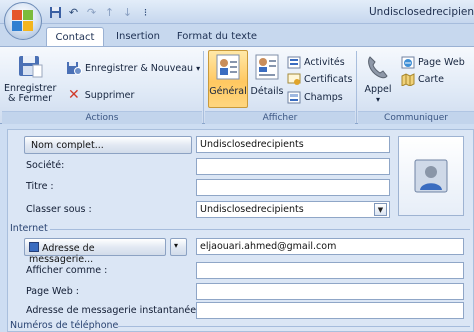  Describe the element at coordinates (127, 12) in the screenshot. I see `down-arrow-icon: ↓` at that location.